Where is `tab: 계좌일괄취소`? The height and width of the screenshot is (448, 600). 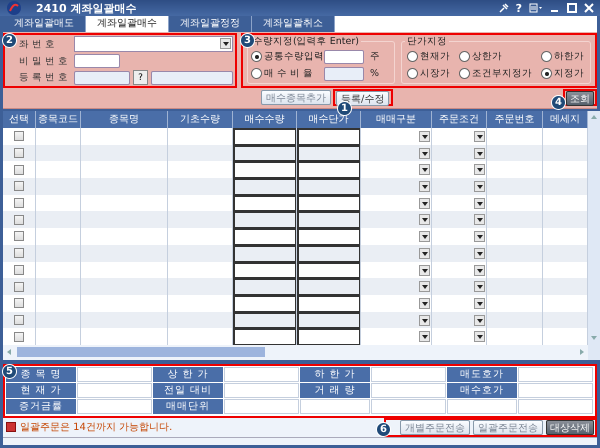
tab: 계좌일괄취소 is located at coordinates (293, 24).